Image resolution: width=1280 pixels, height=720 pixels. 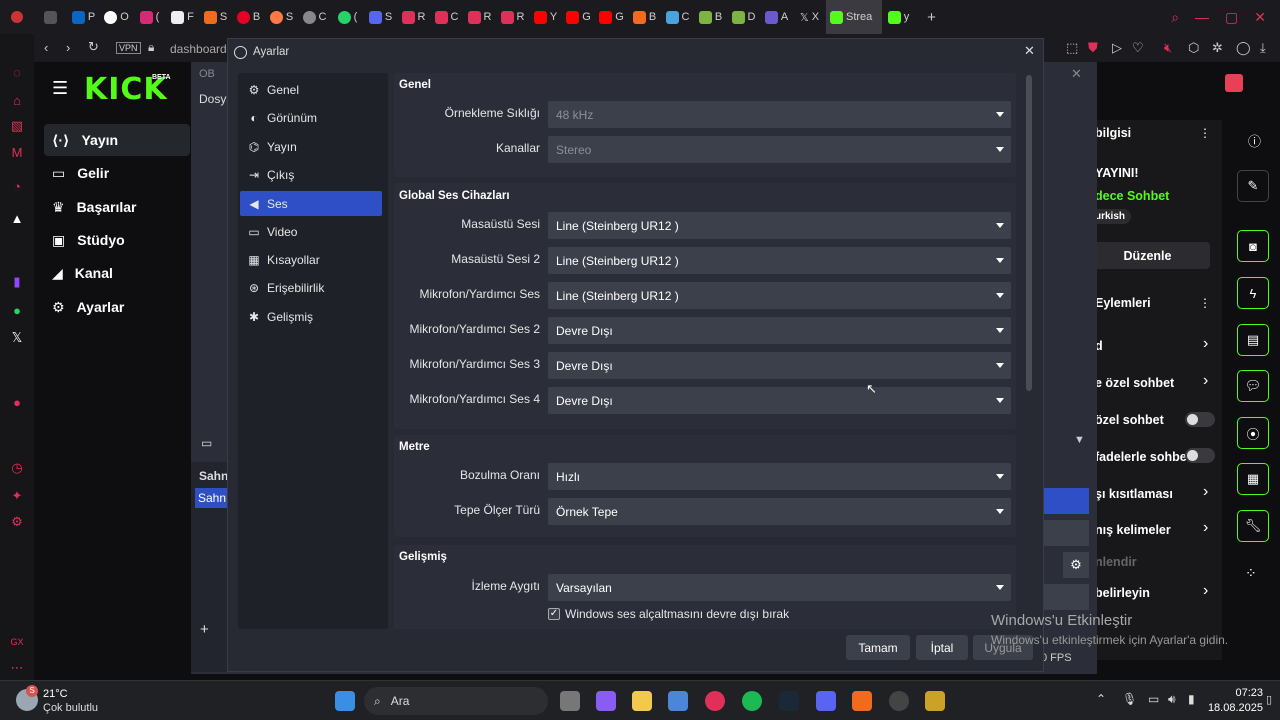 I want to click on profile-icon: ◯, so click(x=1243, y=48).